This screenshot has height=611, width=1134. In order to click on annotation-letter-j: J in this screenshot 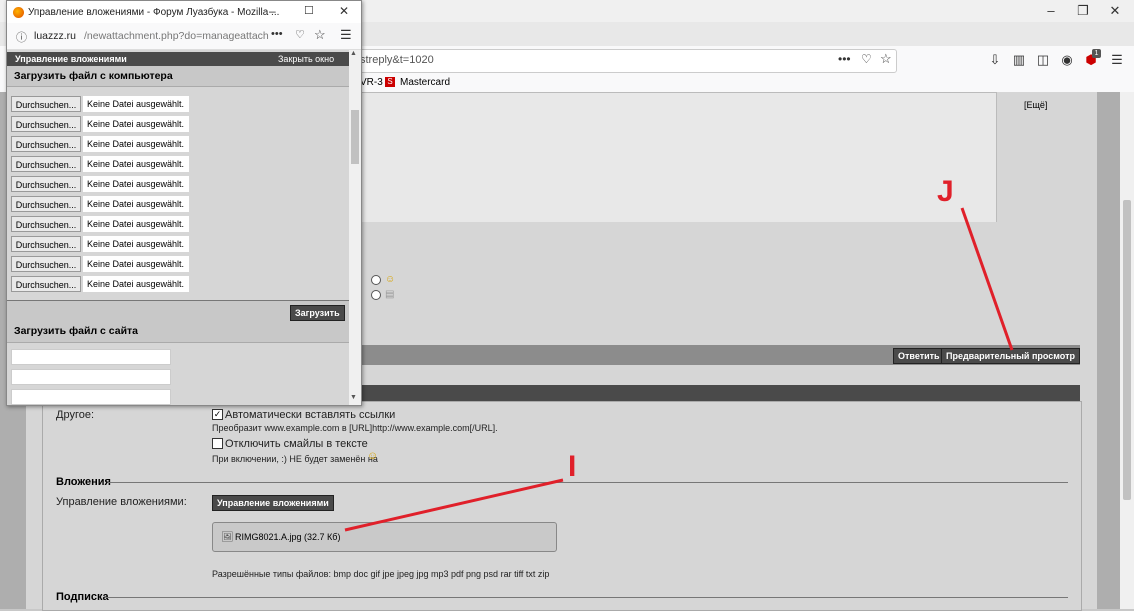, I will do `click(945, 191)`.